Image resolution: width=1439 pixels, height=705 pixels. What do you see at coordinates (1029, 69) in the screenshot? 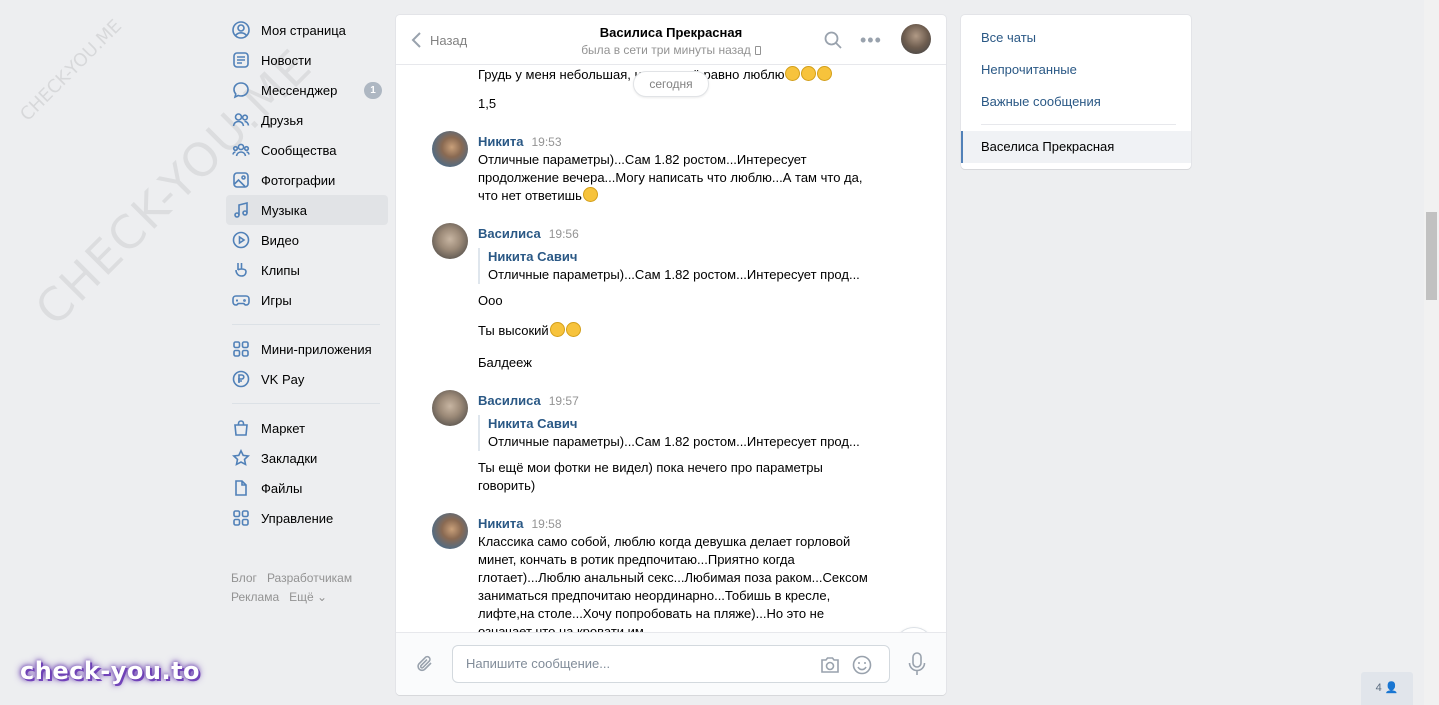
I see `filter-unread: Непрочитанные` at bounding box center [1029, 69].